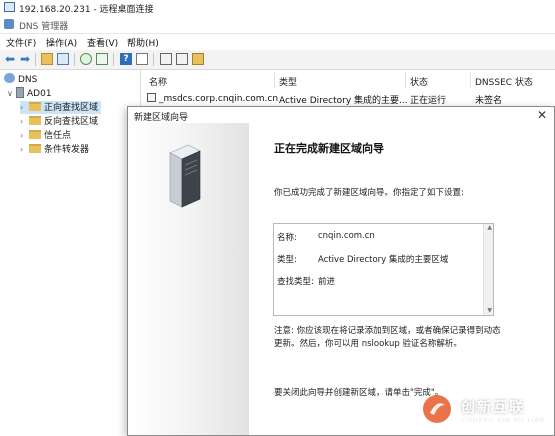  What do you see at coordinates (9, 78) in the screenshot?
I see `dns-icon` at bounding box center [9, 78].